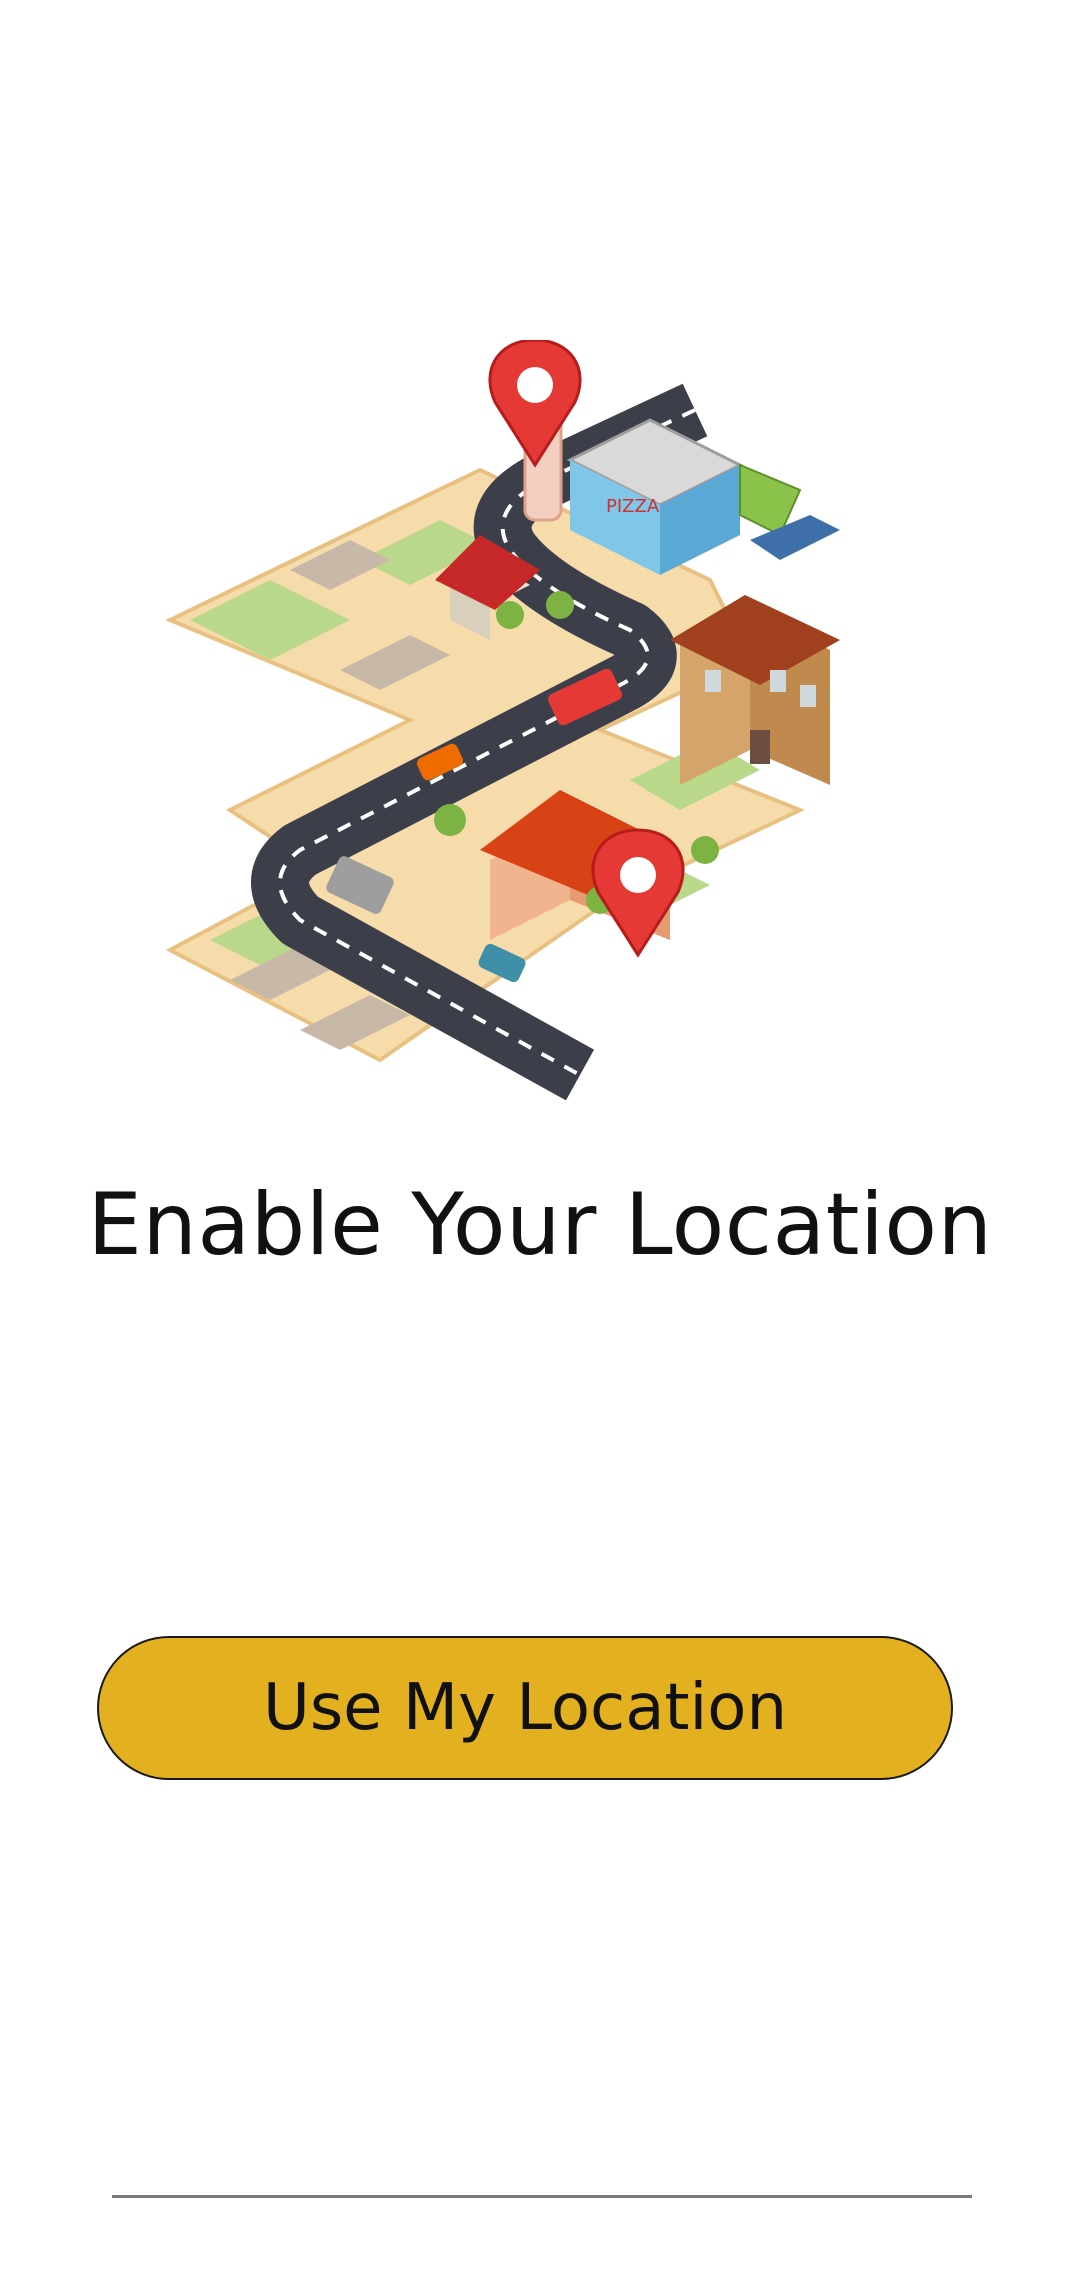 The image size is (1080, 2280). What do you see at coordinates (760, 747) in the screenshot?
I see `brown-house-door` at bounding box center [760, 747].